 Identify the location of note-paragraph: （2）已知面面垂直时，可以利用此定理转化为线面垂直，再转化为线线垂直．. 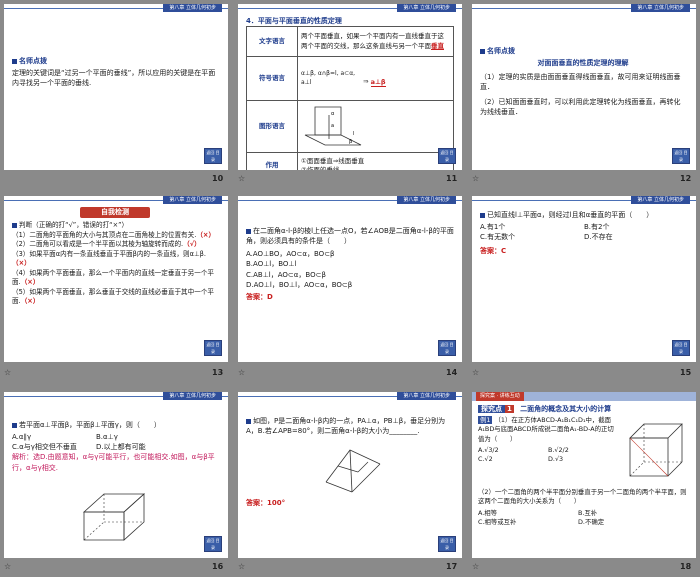
(580, 106).